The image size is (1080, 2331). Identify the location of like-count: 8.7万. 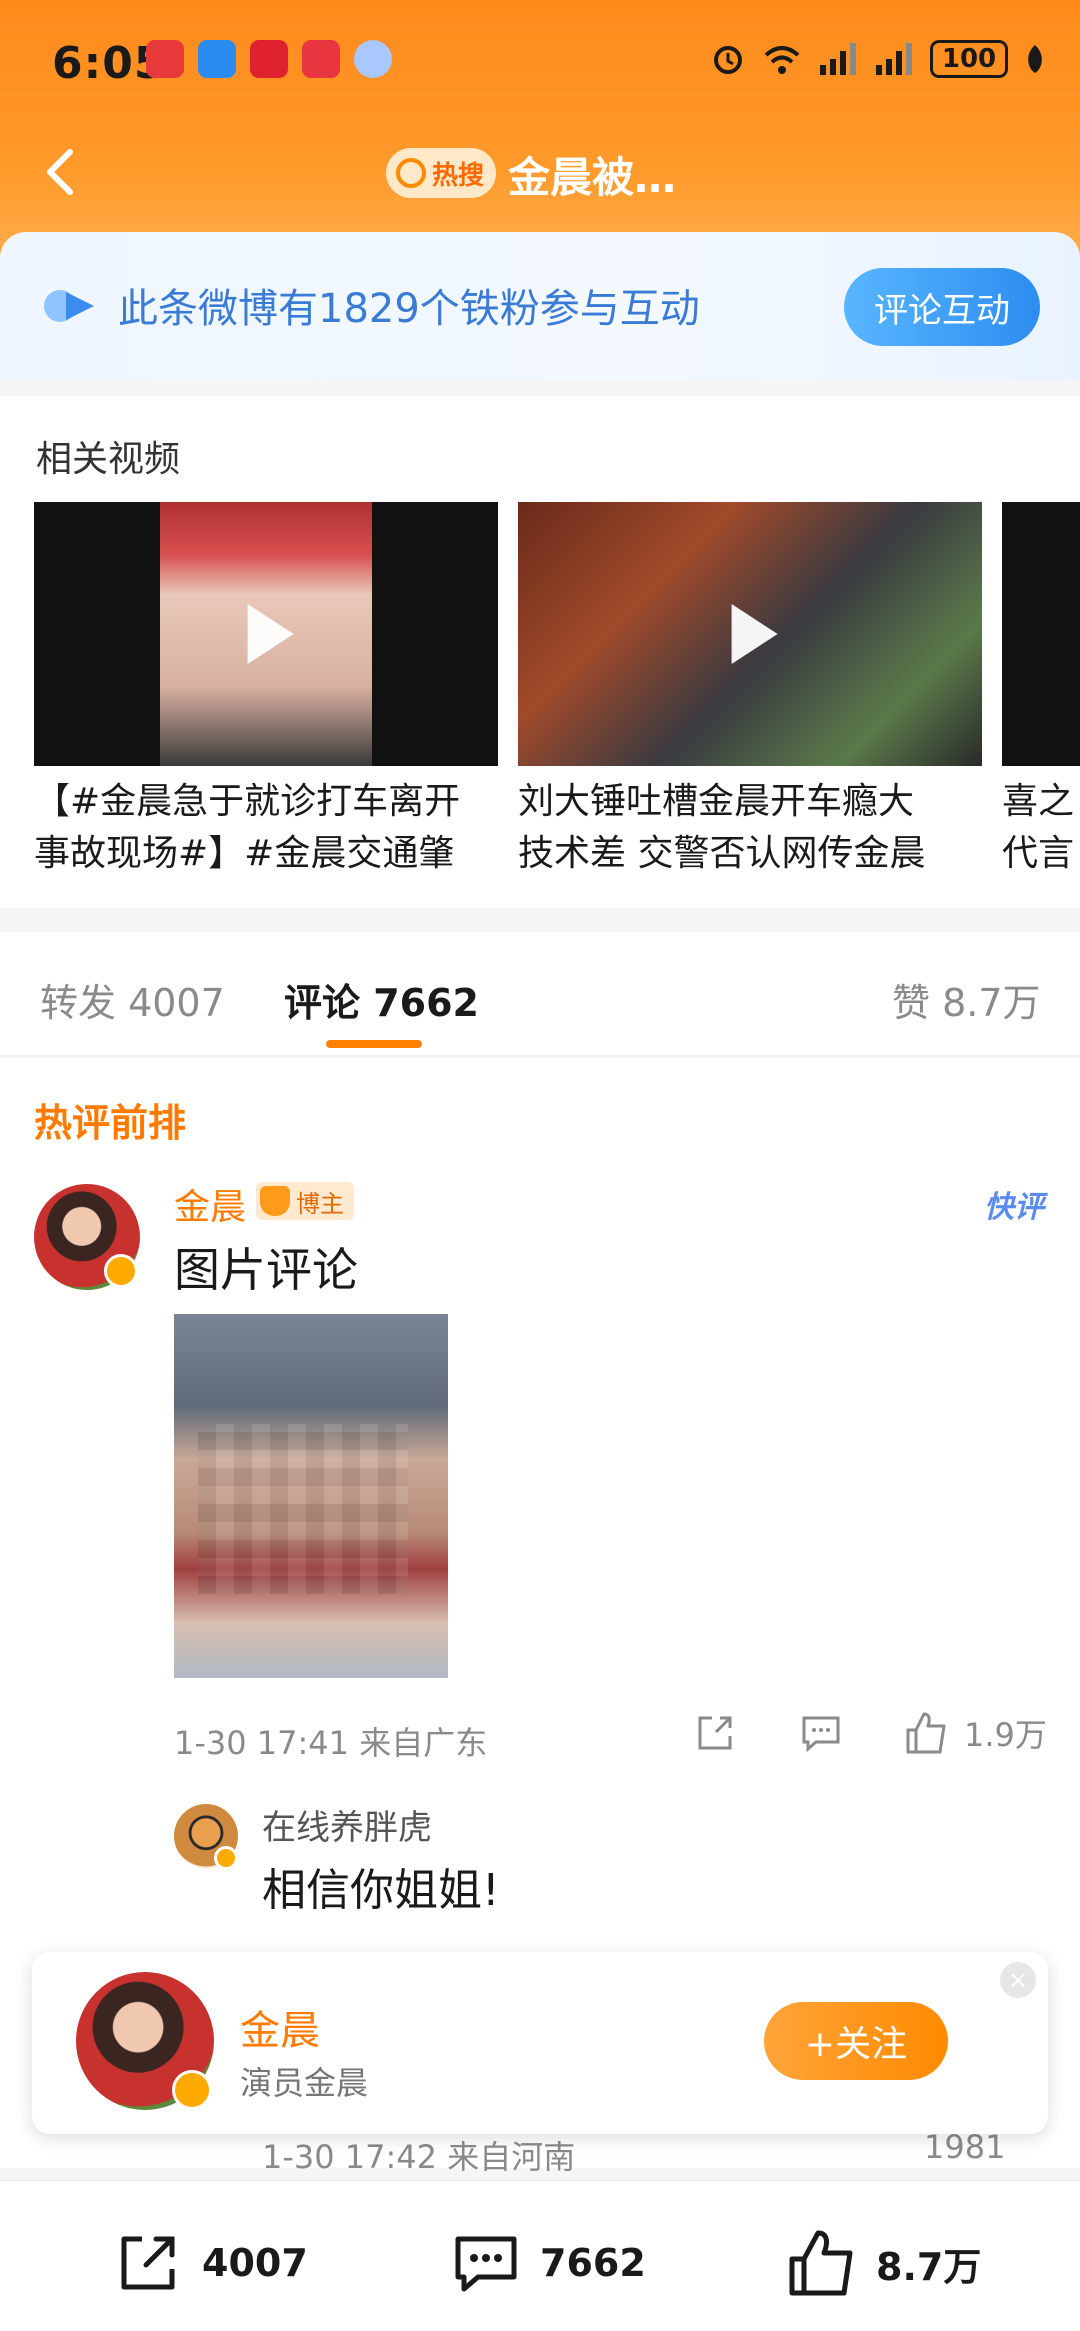
(929, 2266).